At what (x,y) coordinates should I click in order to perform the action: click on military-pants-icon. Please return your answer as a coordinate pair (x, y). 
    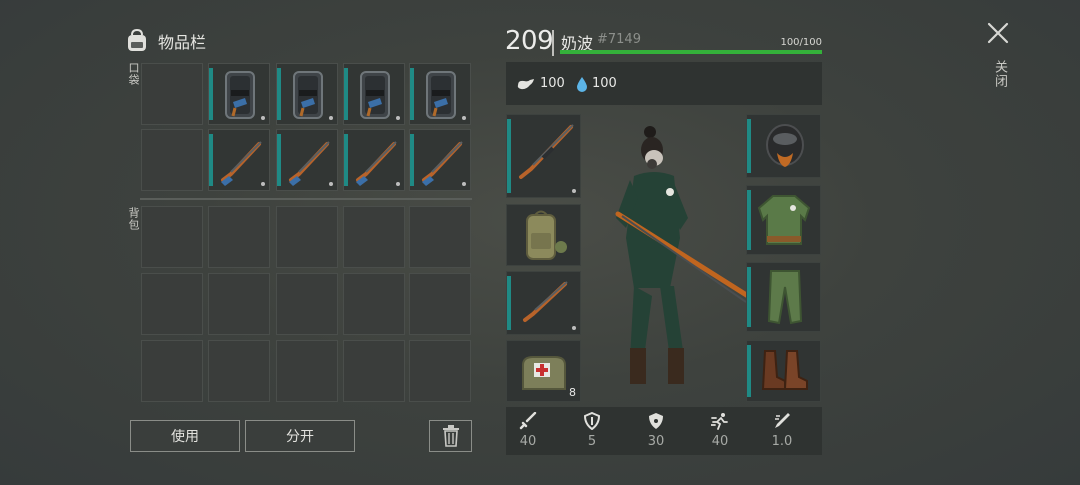
    Looking at the image, I should click on (785, 297).